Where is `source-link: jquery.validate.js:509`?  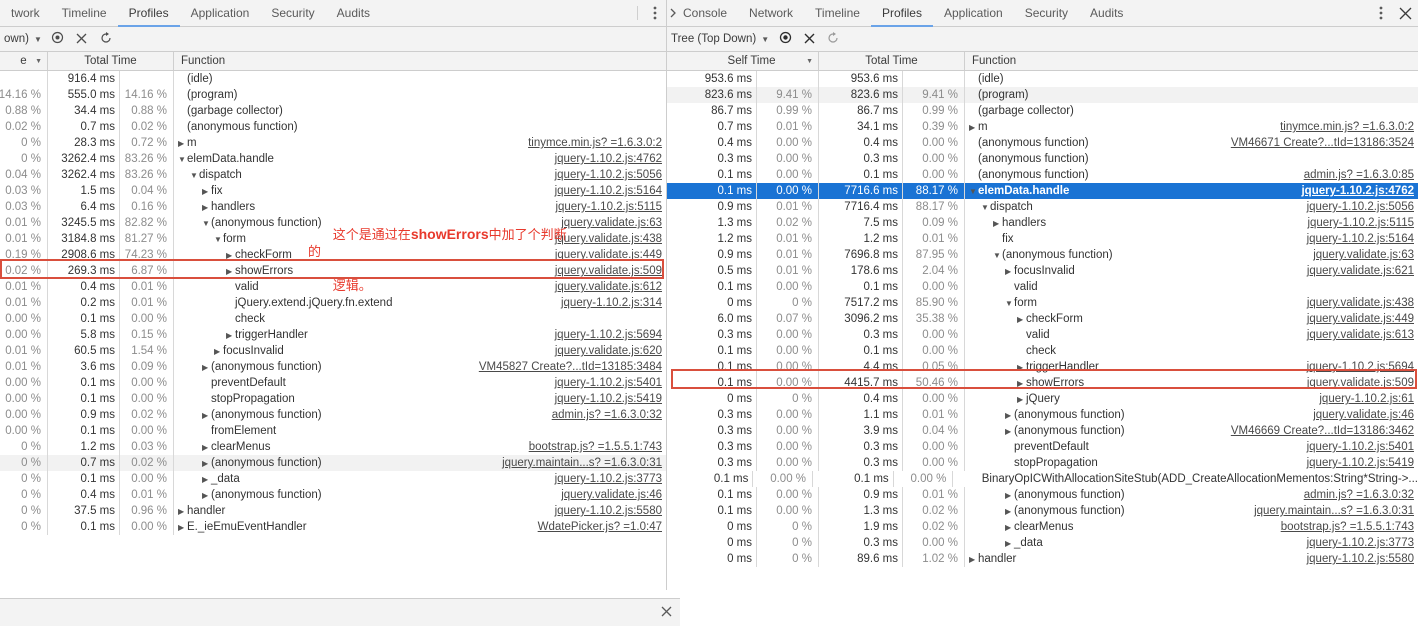
source-link: jquery.validate.js:509 is located at coordinates (1360, 383).